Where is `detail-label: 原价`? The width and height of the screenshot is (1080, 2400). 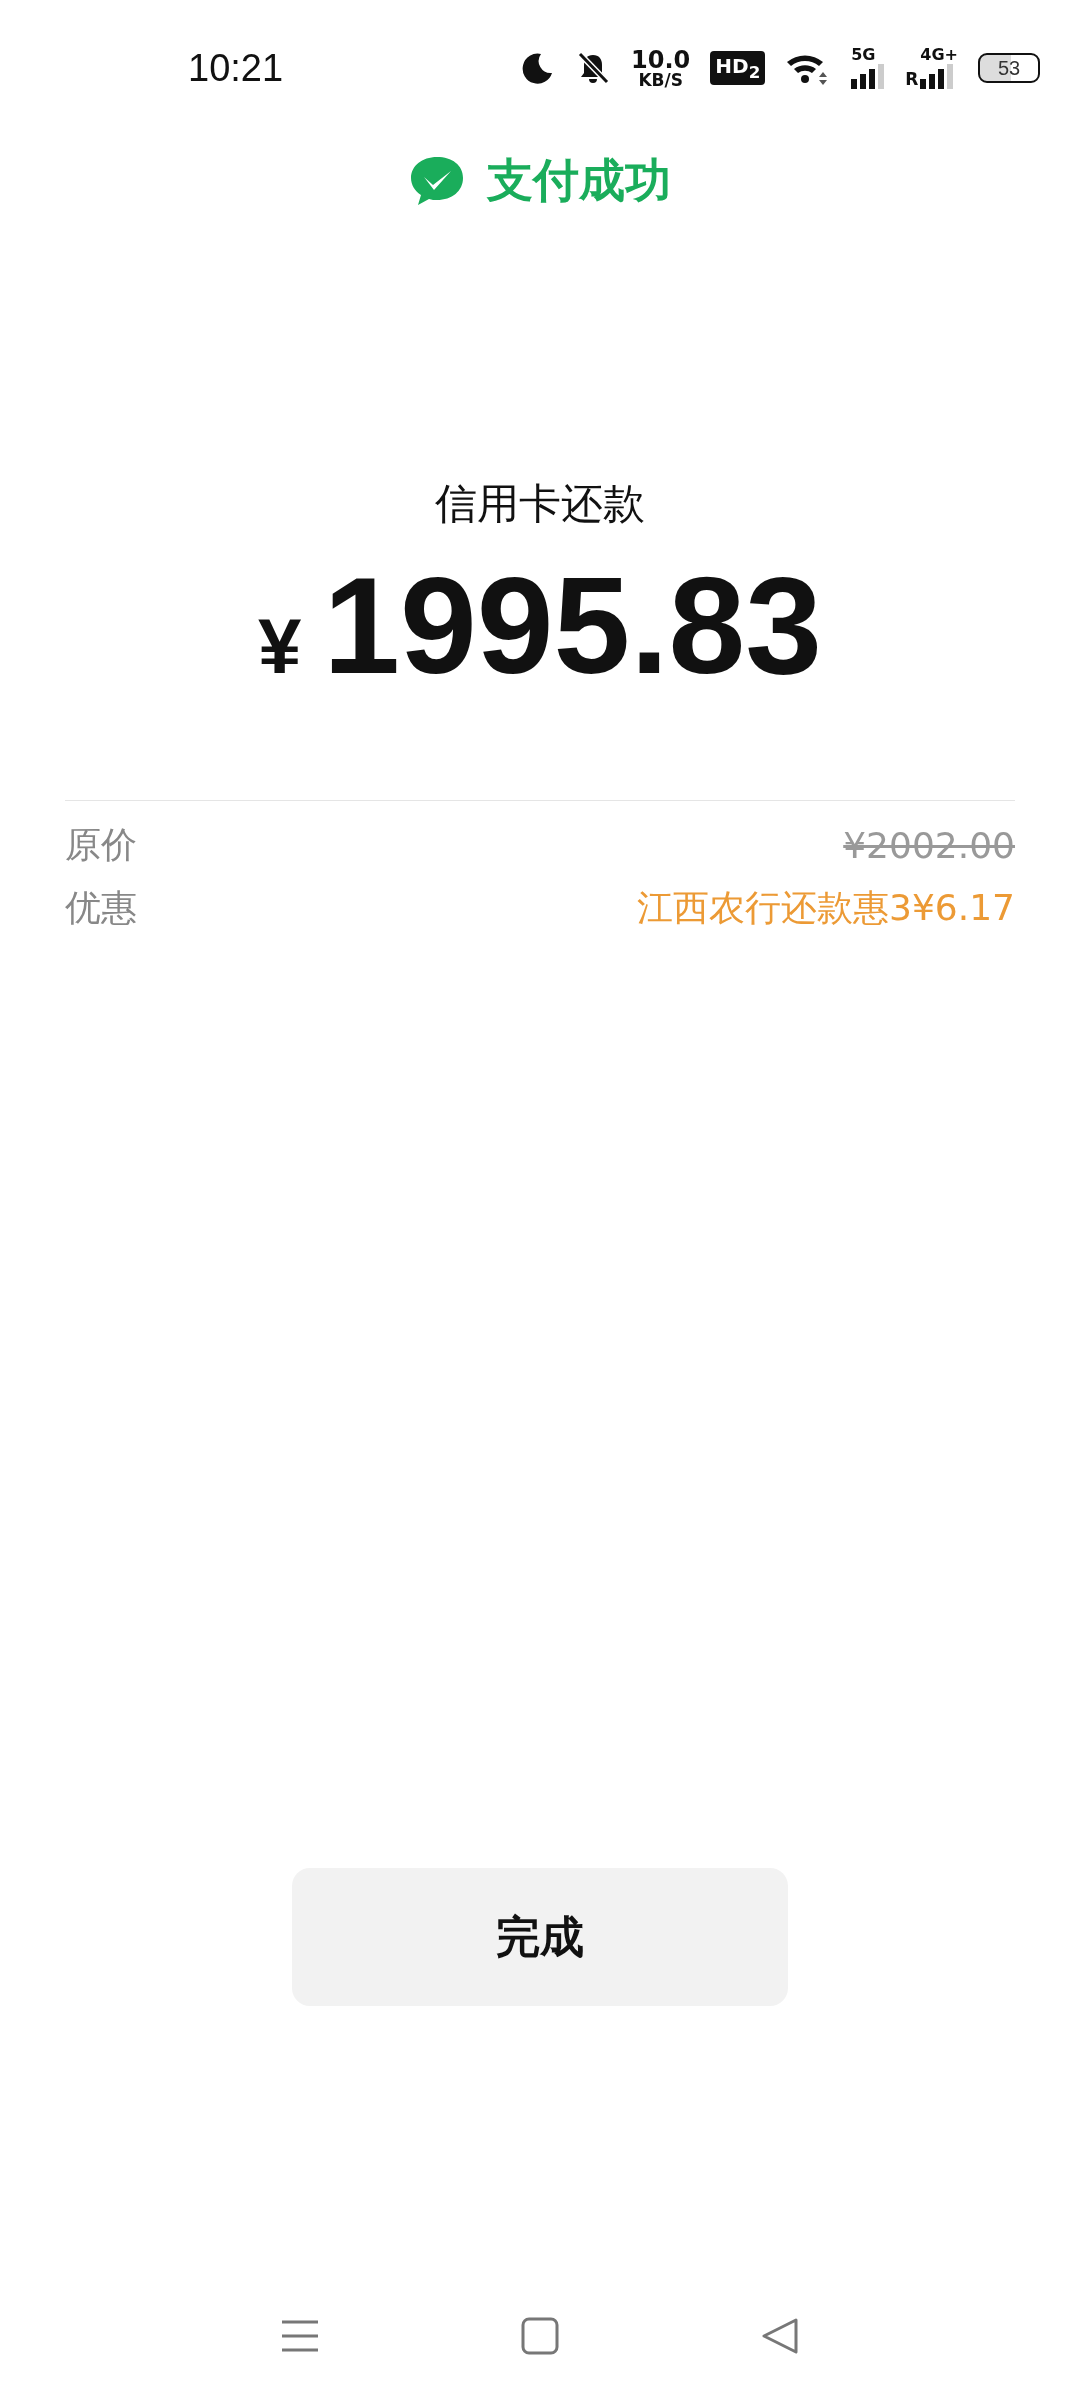 detail-label: 原价 is located at coordinates (101, 844).